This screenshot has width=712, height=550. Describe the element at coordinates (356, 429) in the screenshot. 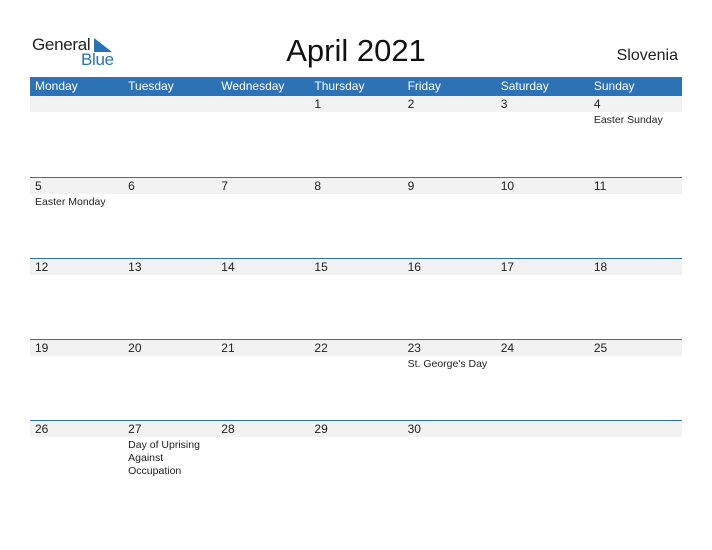

I see `day-number-row: 26 27 28 29 30` at that location.